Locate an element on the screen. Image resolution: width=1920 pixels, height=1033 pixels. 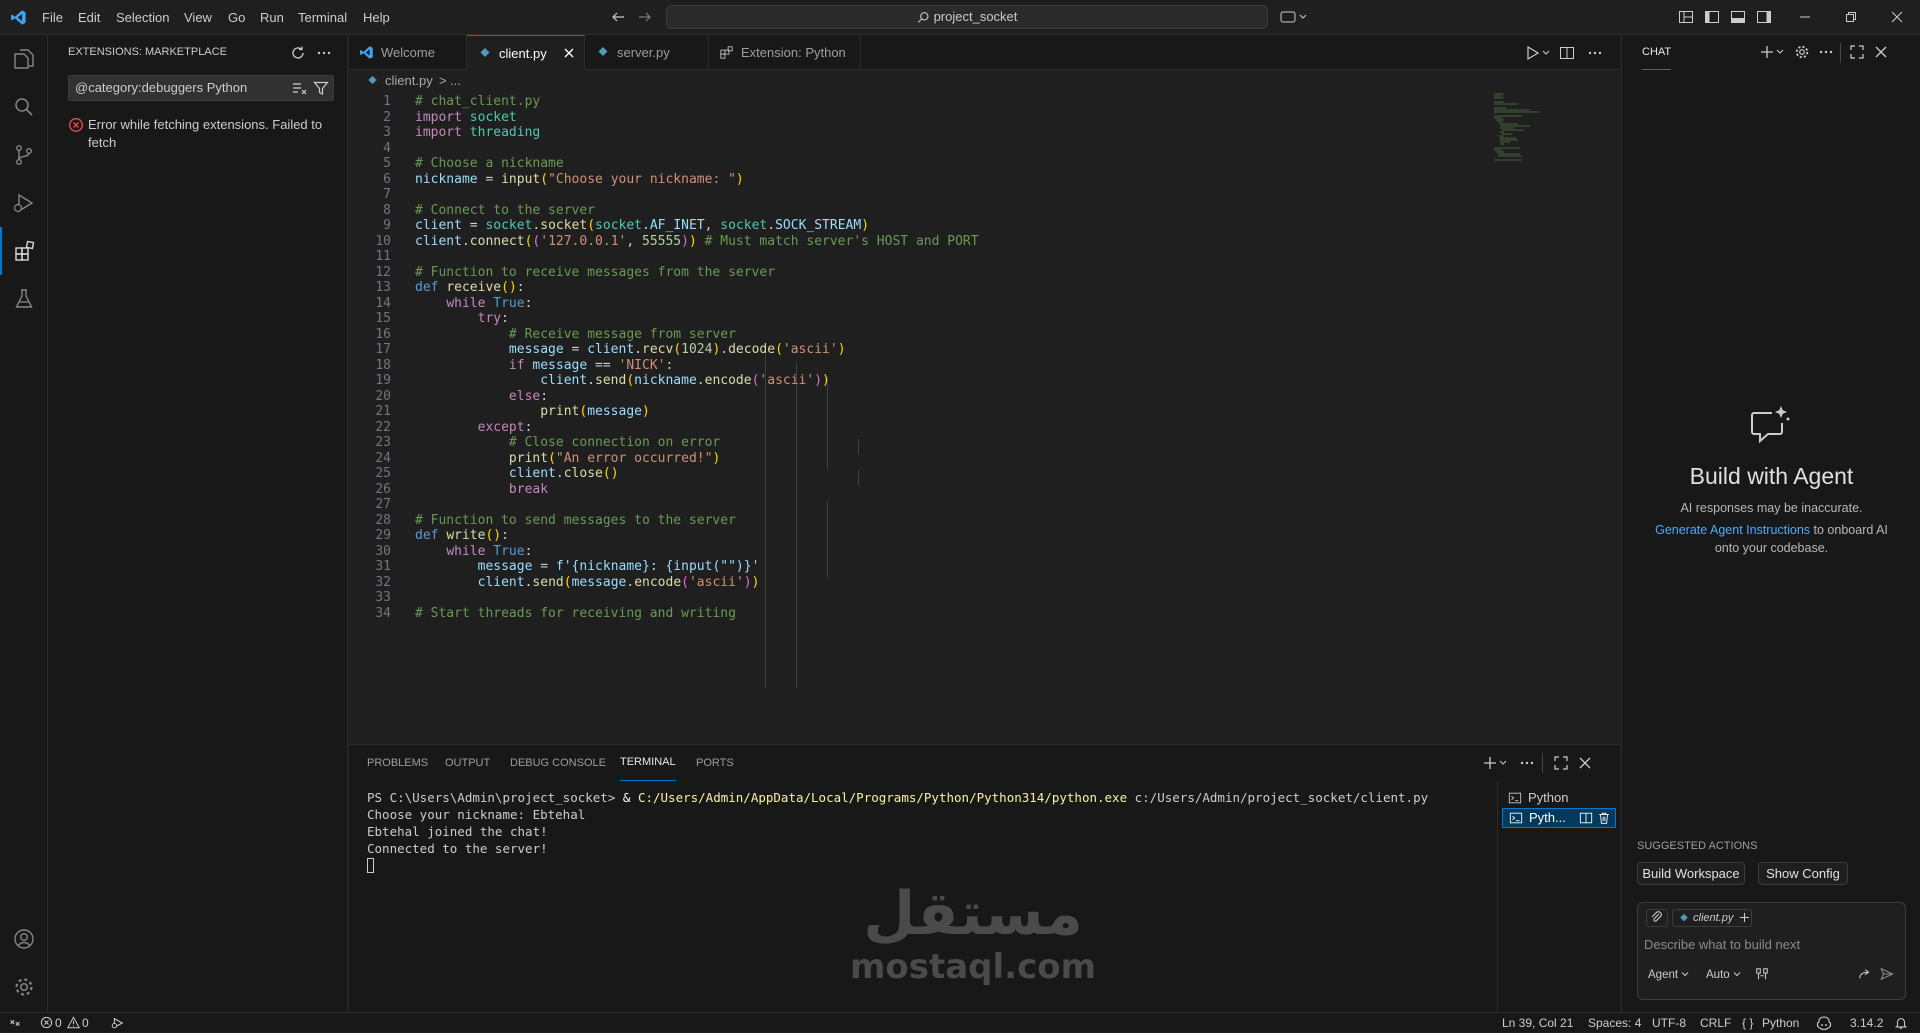
error-count: 0 is located at coordinates (58, 1023).